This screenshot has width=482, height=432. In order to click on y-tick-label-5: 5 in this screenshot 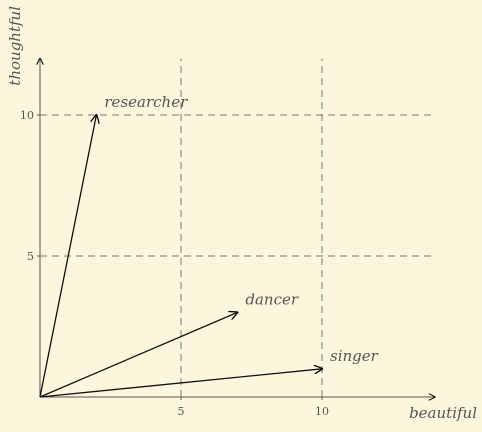, I will do `click(30, 256)`.